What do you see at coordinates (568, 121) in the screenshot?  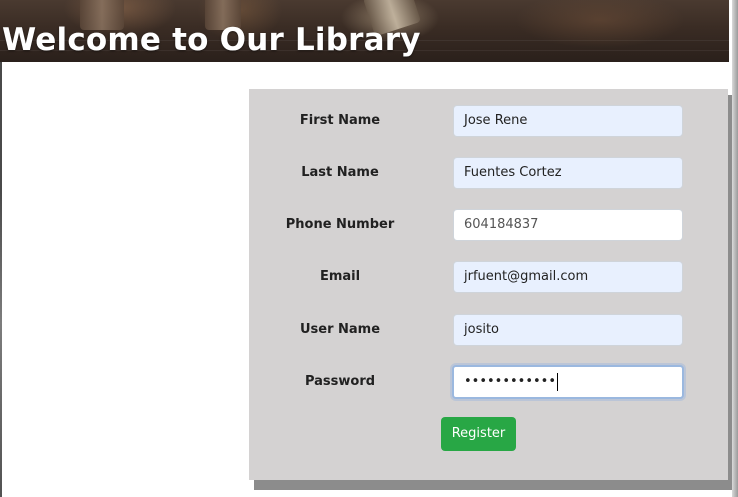 I see `first-name-input: Jose Rene` at bounding box center [568, 121].